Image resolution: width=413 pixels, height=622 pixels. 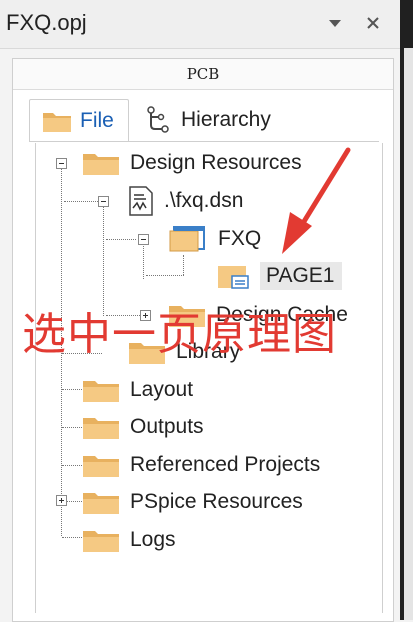 What do you see at coordinates (233, 277) in the screenshot?
I see `schematic-page-icon` at bounding box center [233, 277].